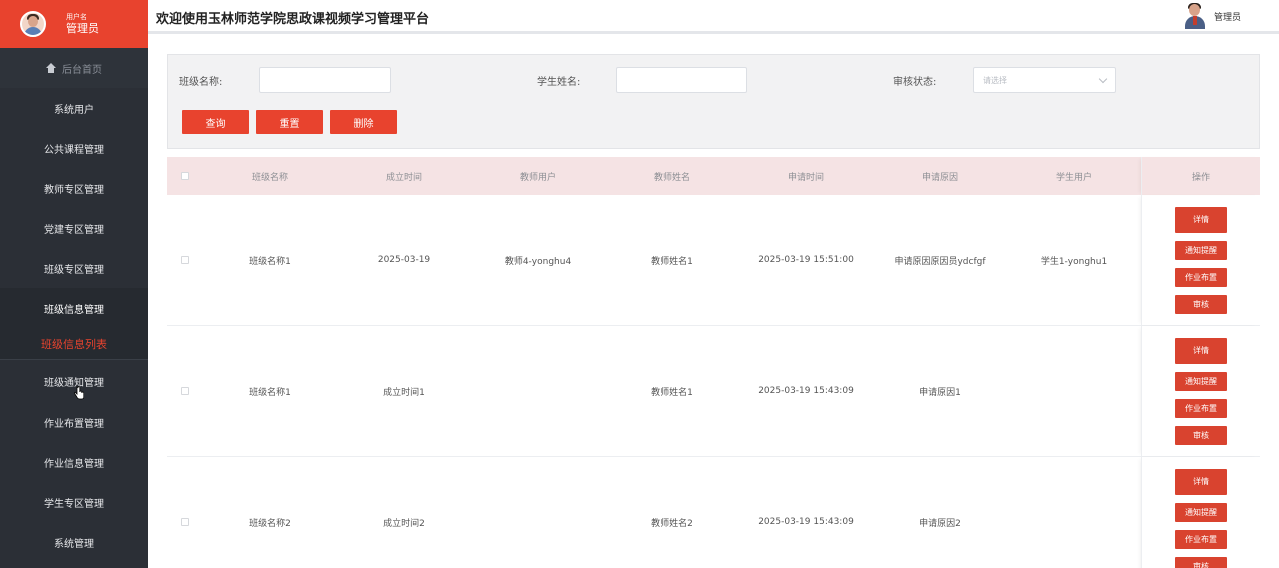  I want to click on sidebar-item-label: 党建专区管理, so click(74, 230).